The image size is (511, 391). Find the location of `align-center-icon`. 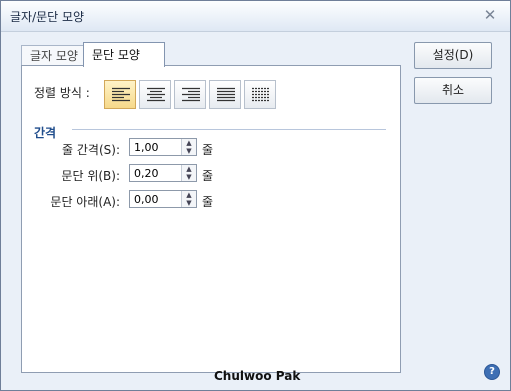

align-center-icon is located at coordinates (156, 94).